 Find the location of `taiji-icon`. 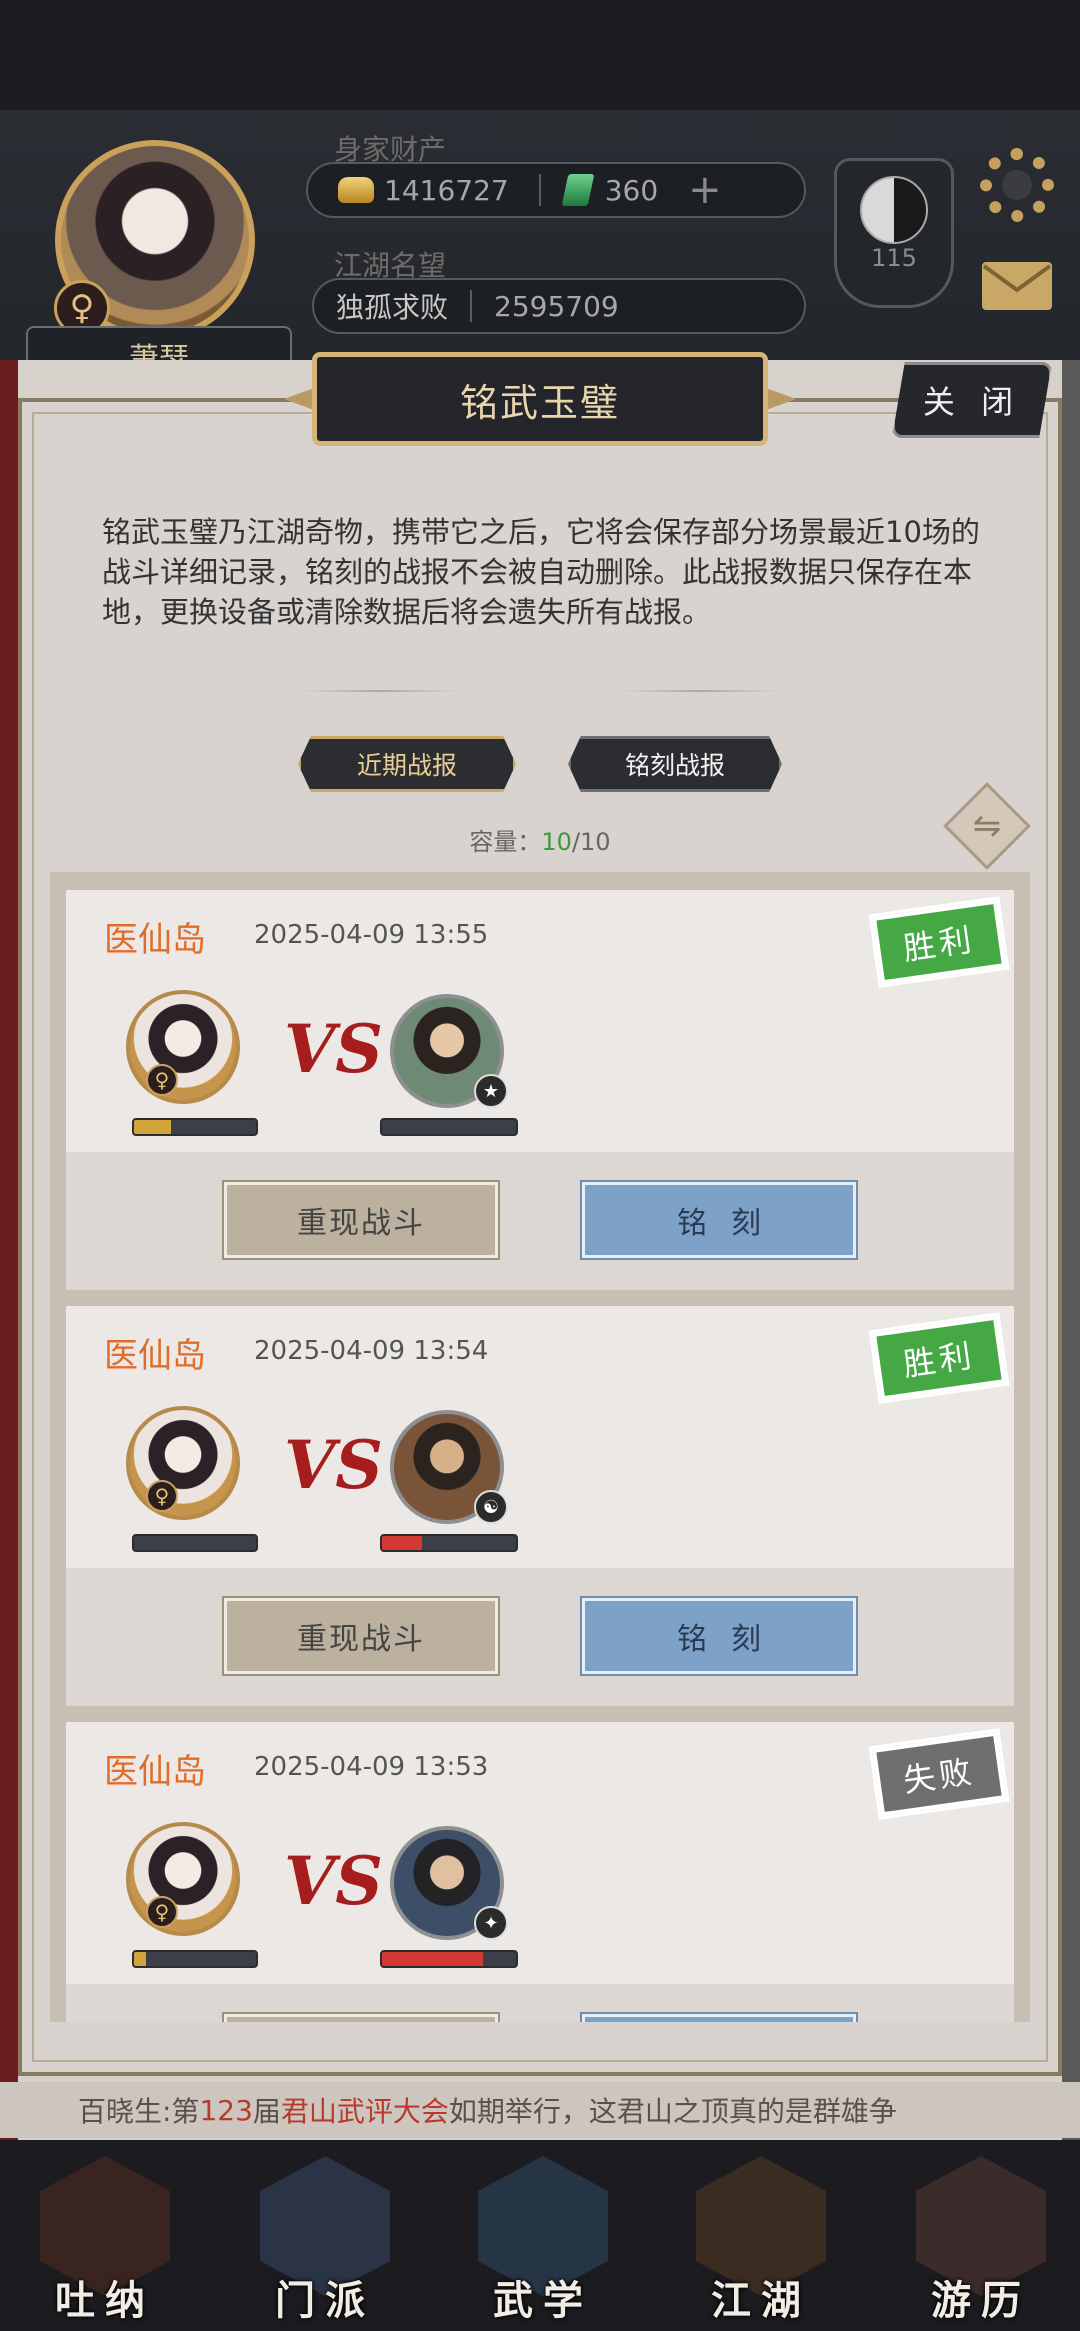

taiji-icon is located at coordinates (894, 210).